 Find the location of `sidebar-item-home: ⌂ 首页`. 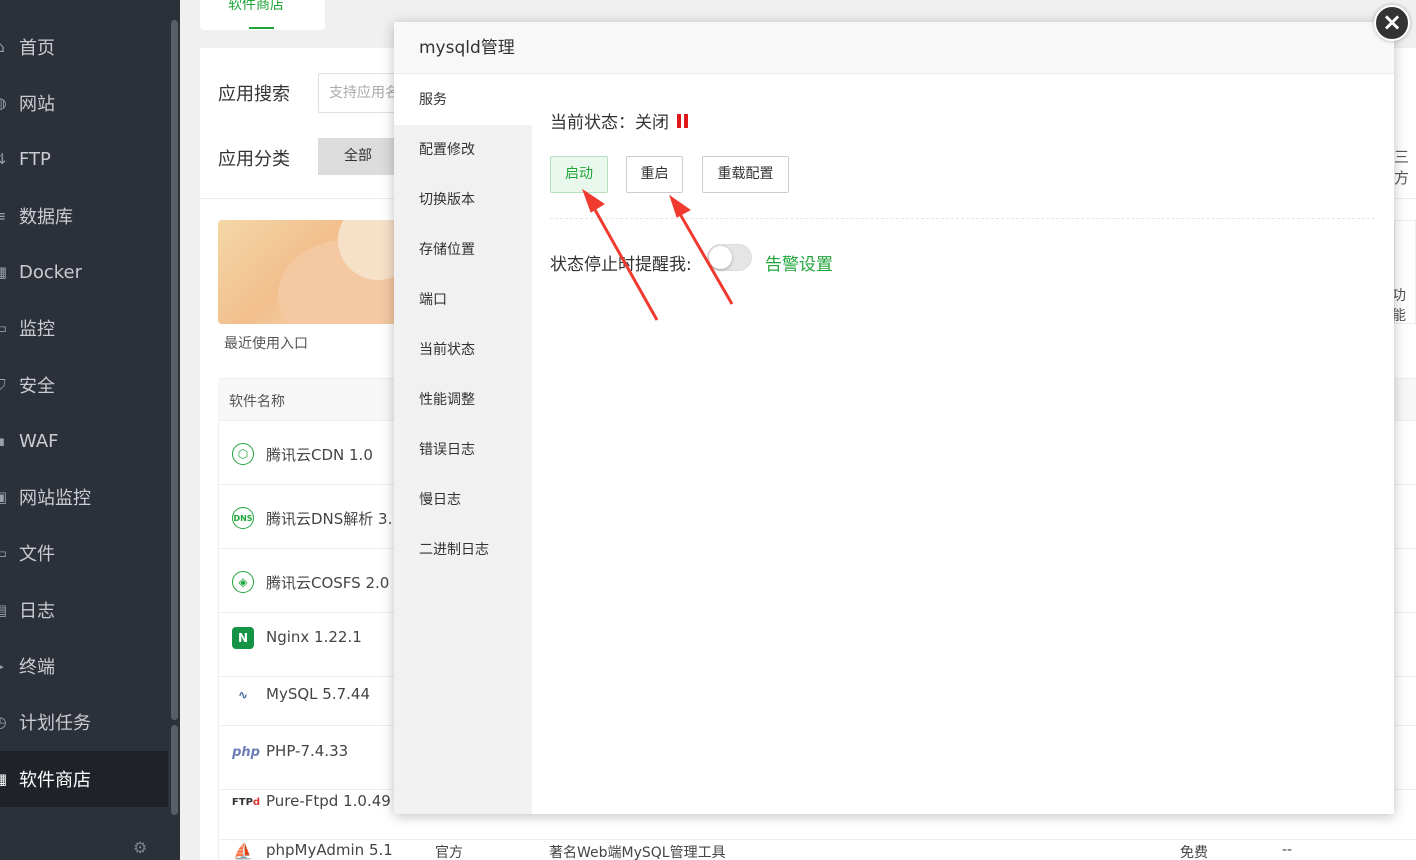

sidebar-item-home: ⌂ 首页 is located at coordinates (84, 47).